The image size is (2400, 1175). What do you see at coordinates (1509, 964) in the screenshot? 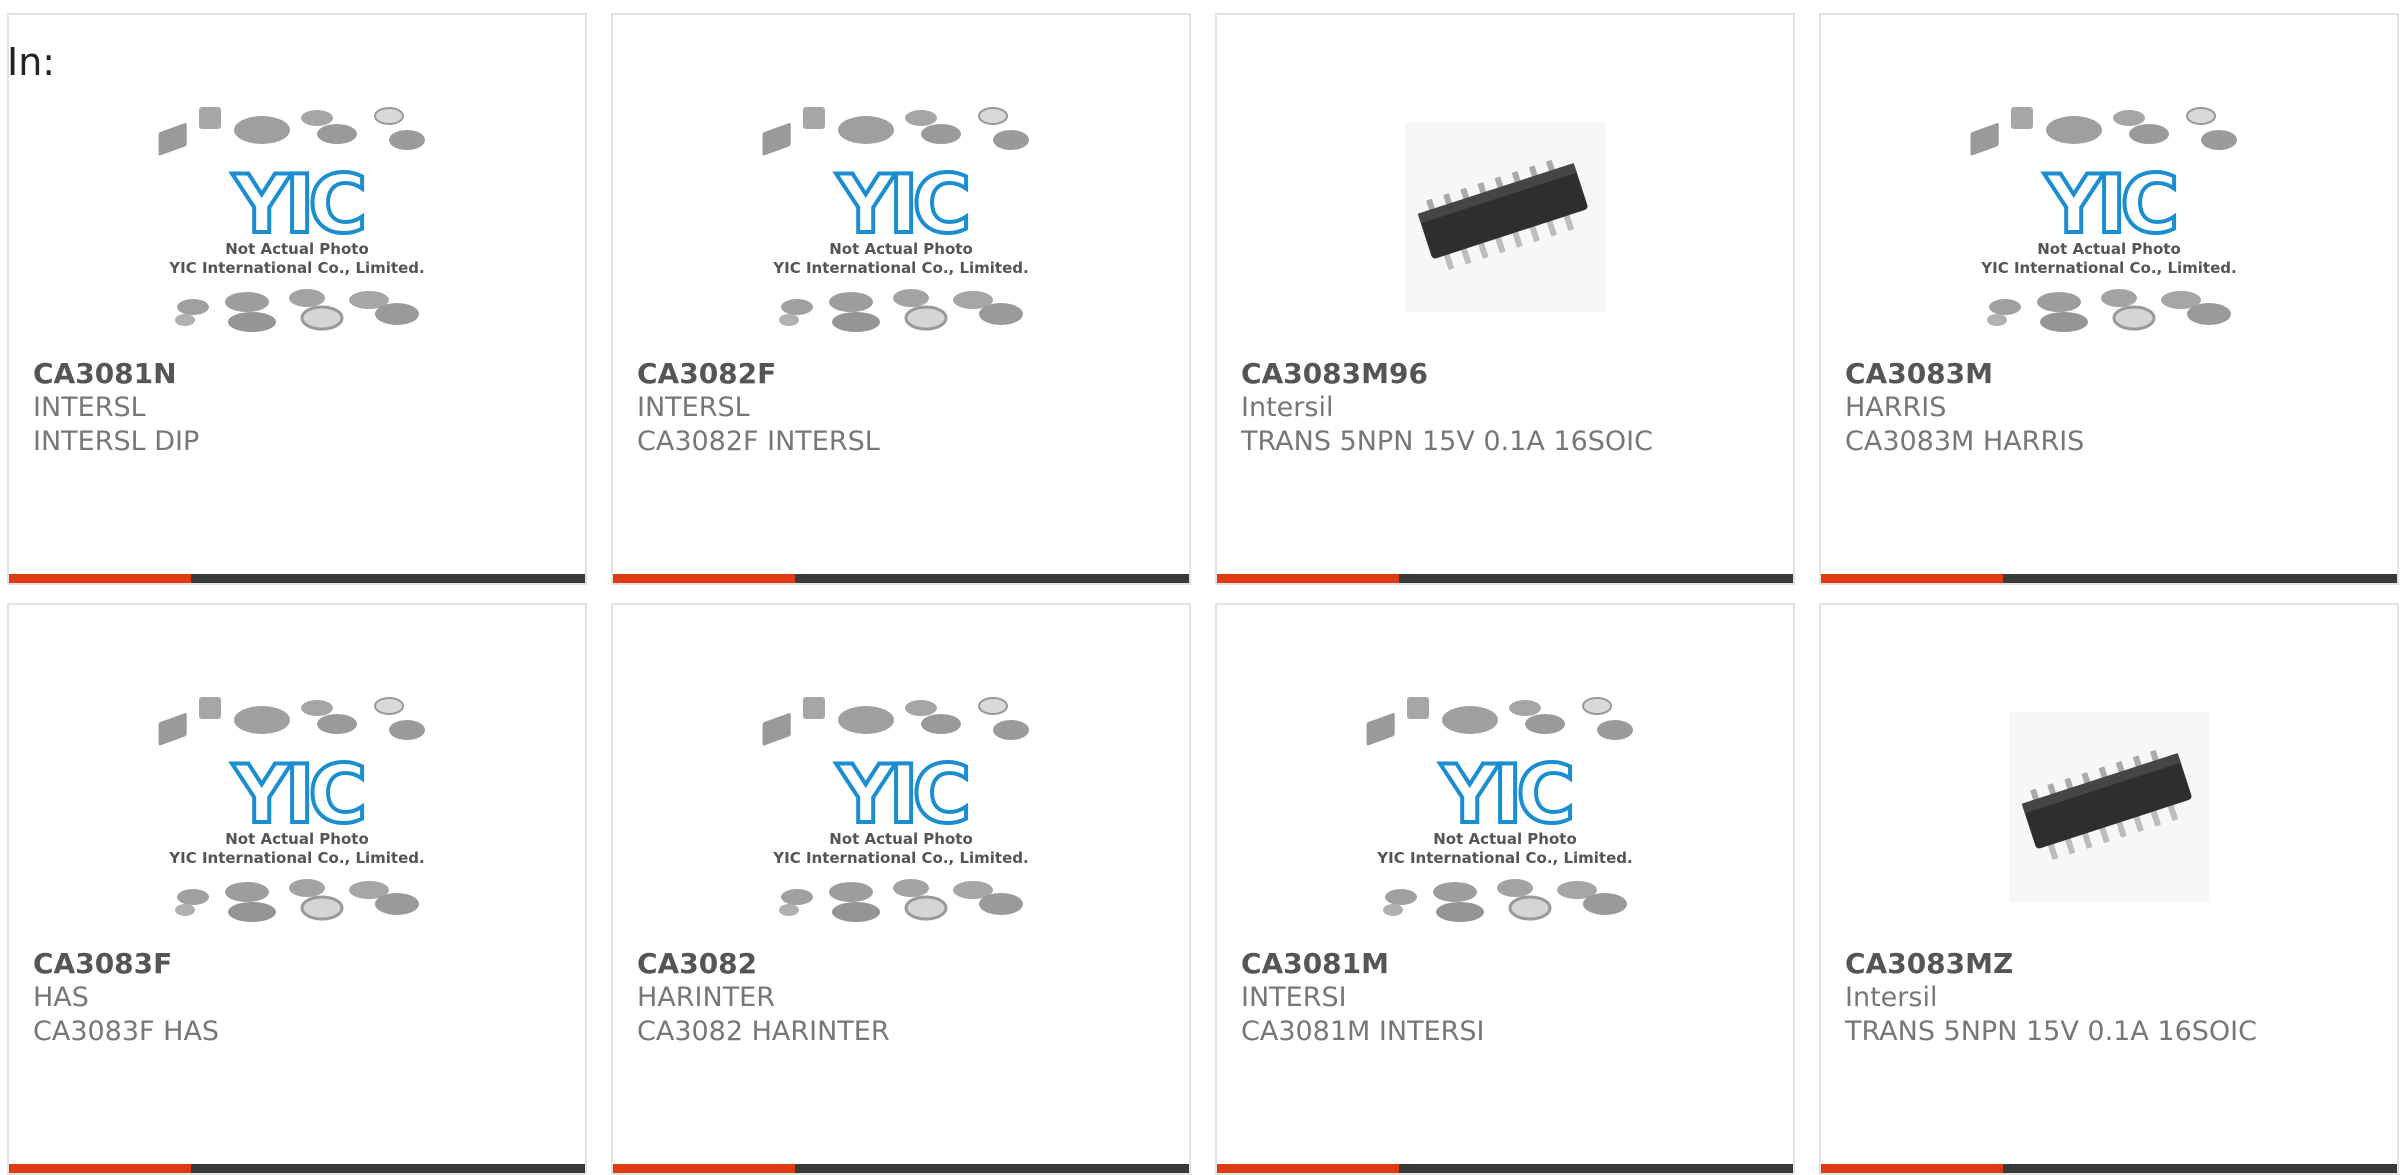
I see `part-number: CA3081M` at bounding box center [1509, 964].